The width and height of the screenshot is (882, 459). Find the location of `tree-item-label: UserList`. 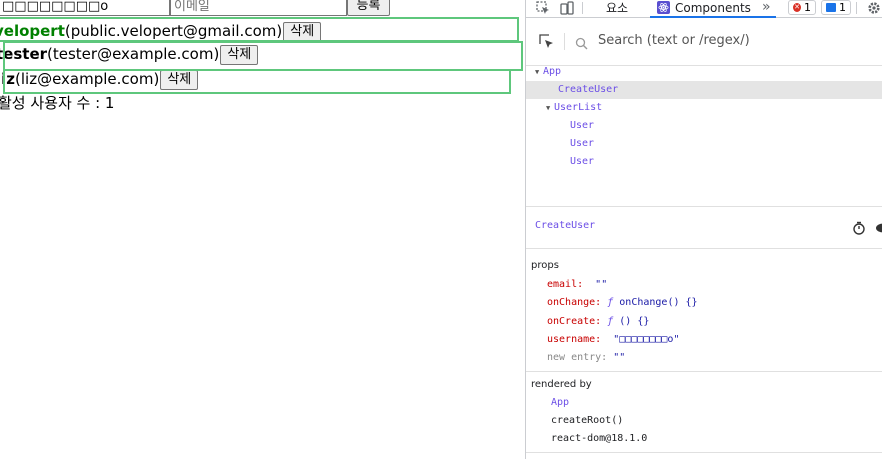

tree-item-label: UserList is located at coordinates (578, 107).